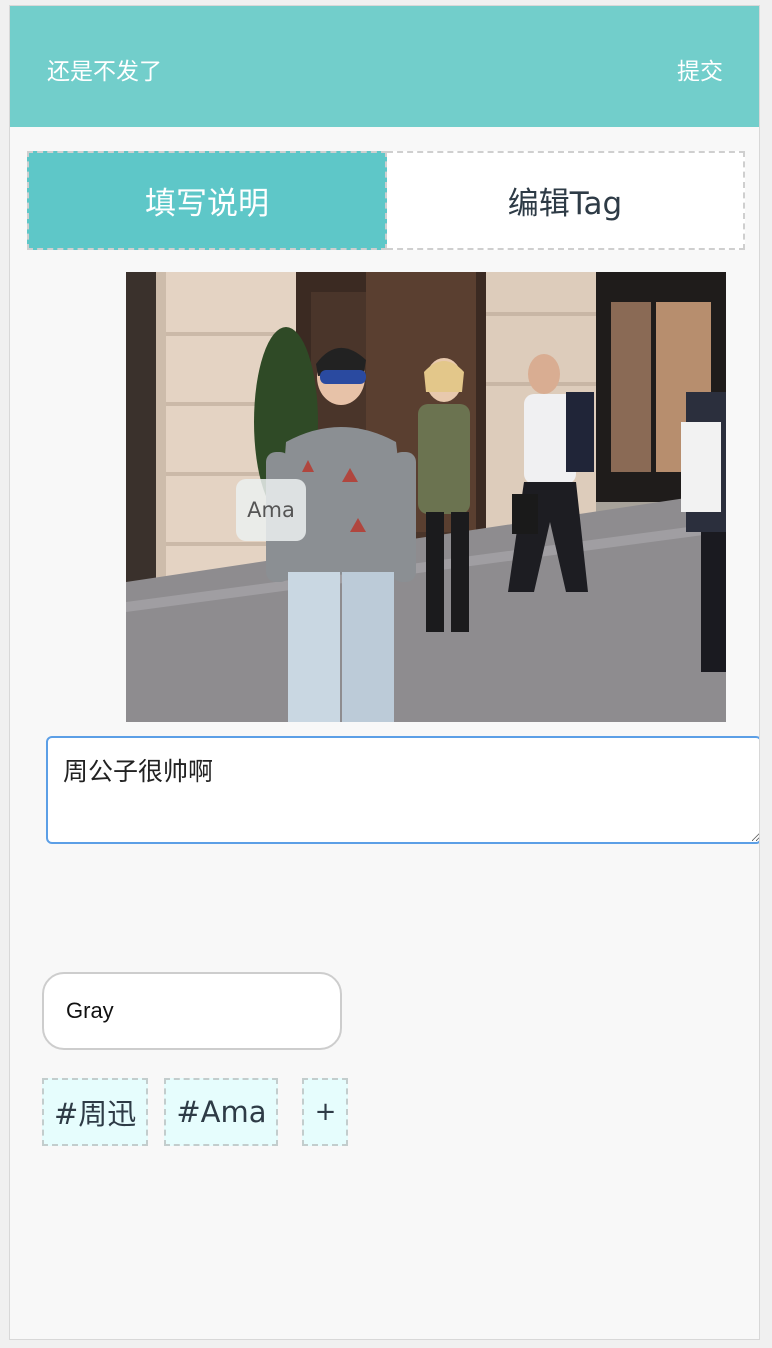 This screenshot has height=1348, width=772. What do you see at coordinates (325, 1112) in the screenshot?
I see `add-tag-button: +` at bounding box center [325, 1112].